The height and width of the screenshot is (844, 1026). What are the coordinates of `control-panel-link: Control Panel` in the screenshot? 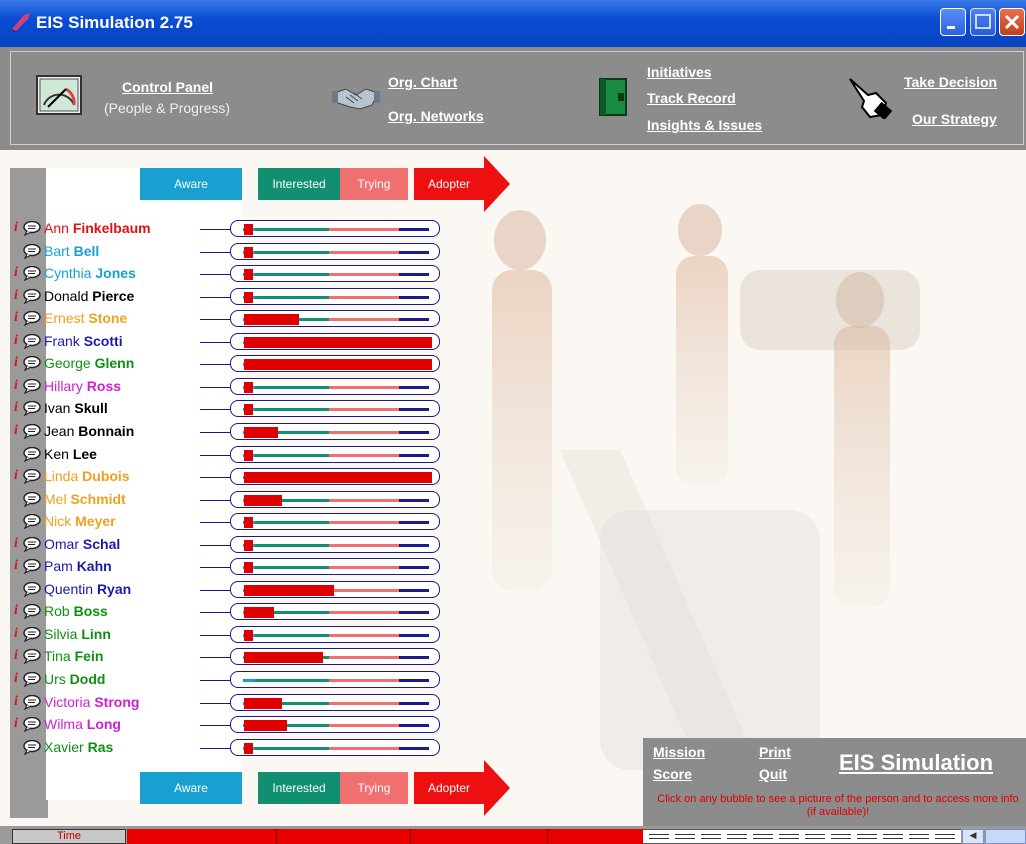 It's located at (167, 87).